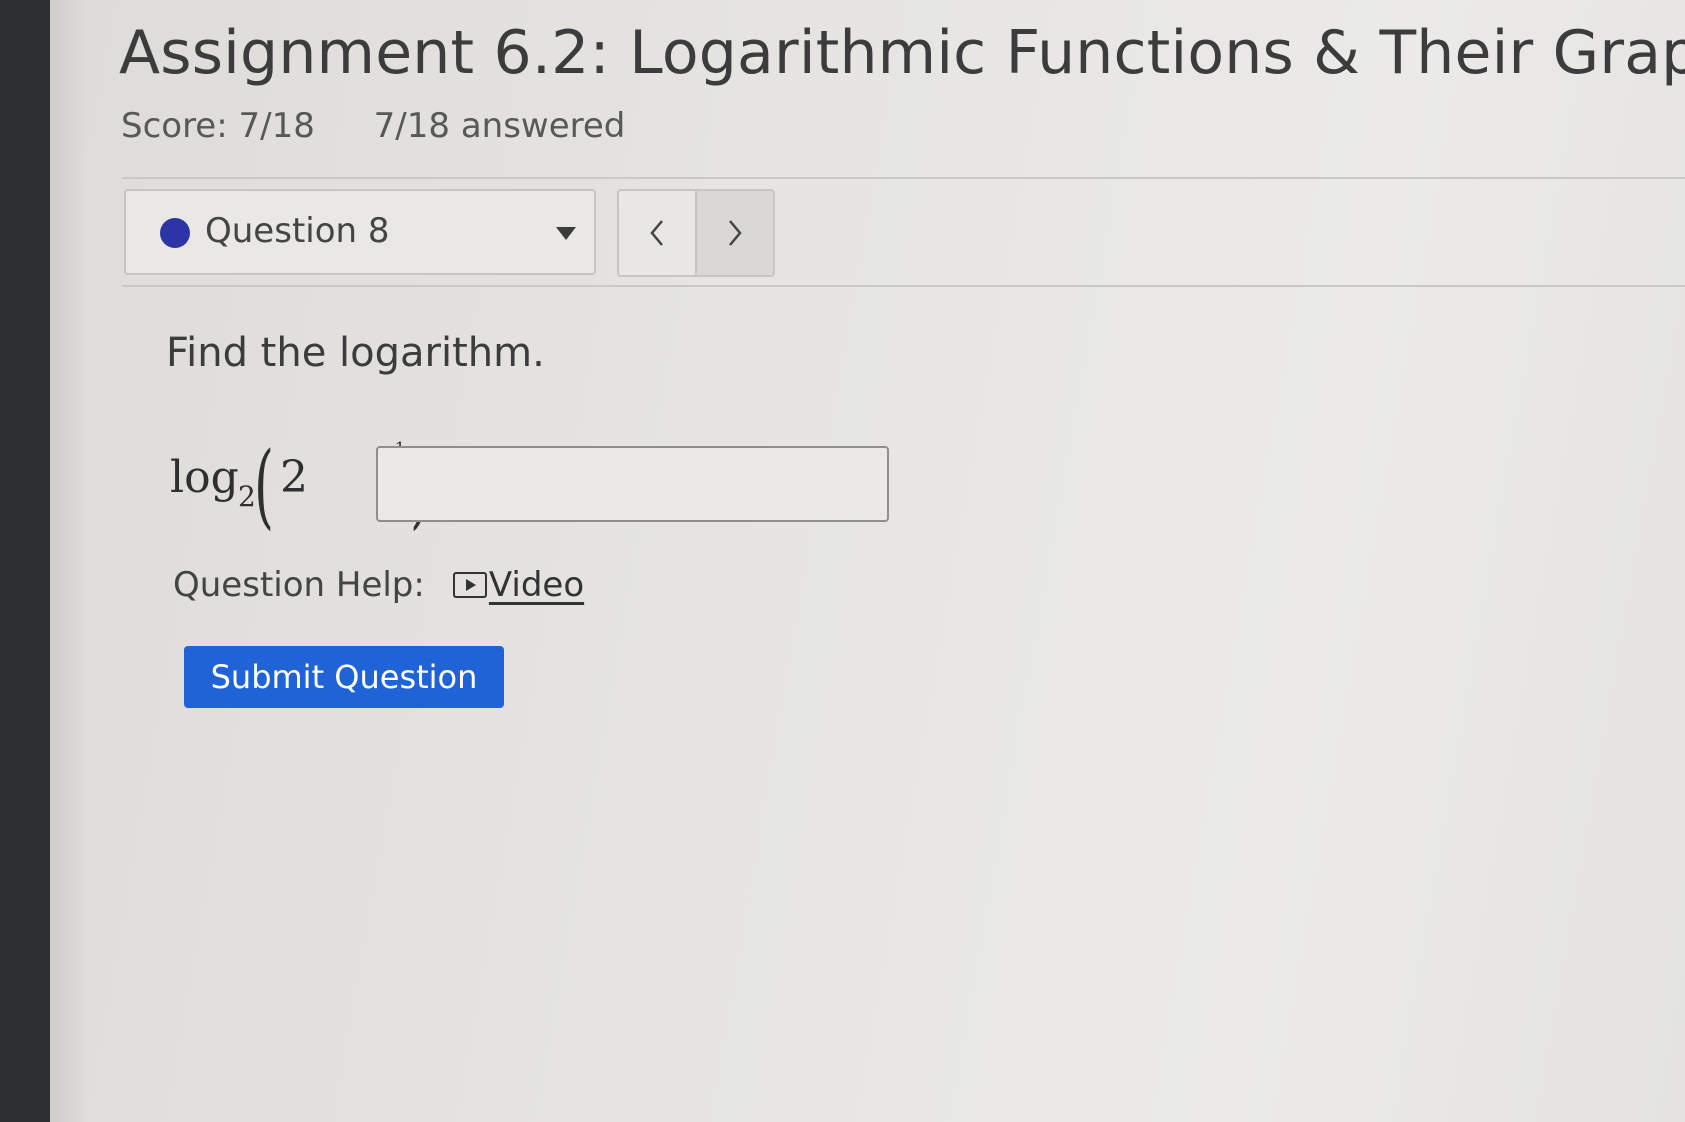 The image size is (1685, 1122). Describe the element at coordinates (355, 353) in the screenshot. I see `question-prompt: Find the logarithm.` at that location.